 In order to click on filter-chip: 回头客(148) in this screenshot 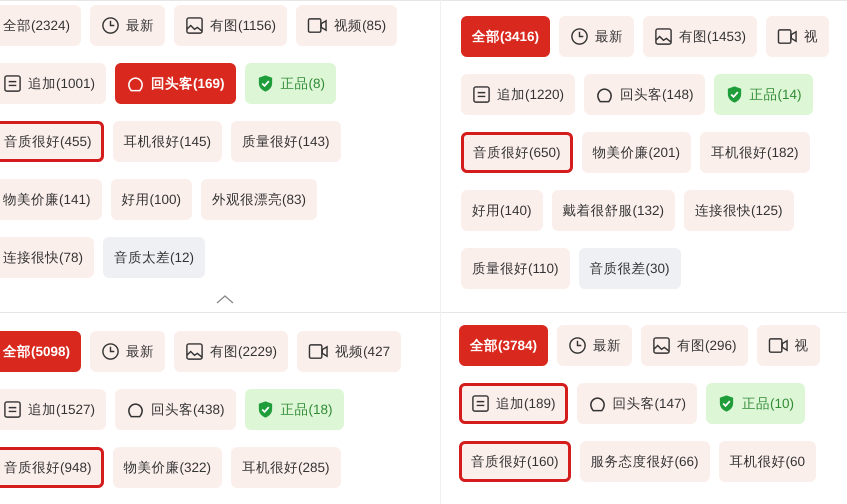, I will do `click(644, 94)`.